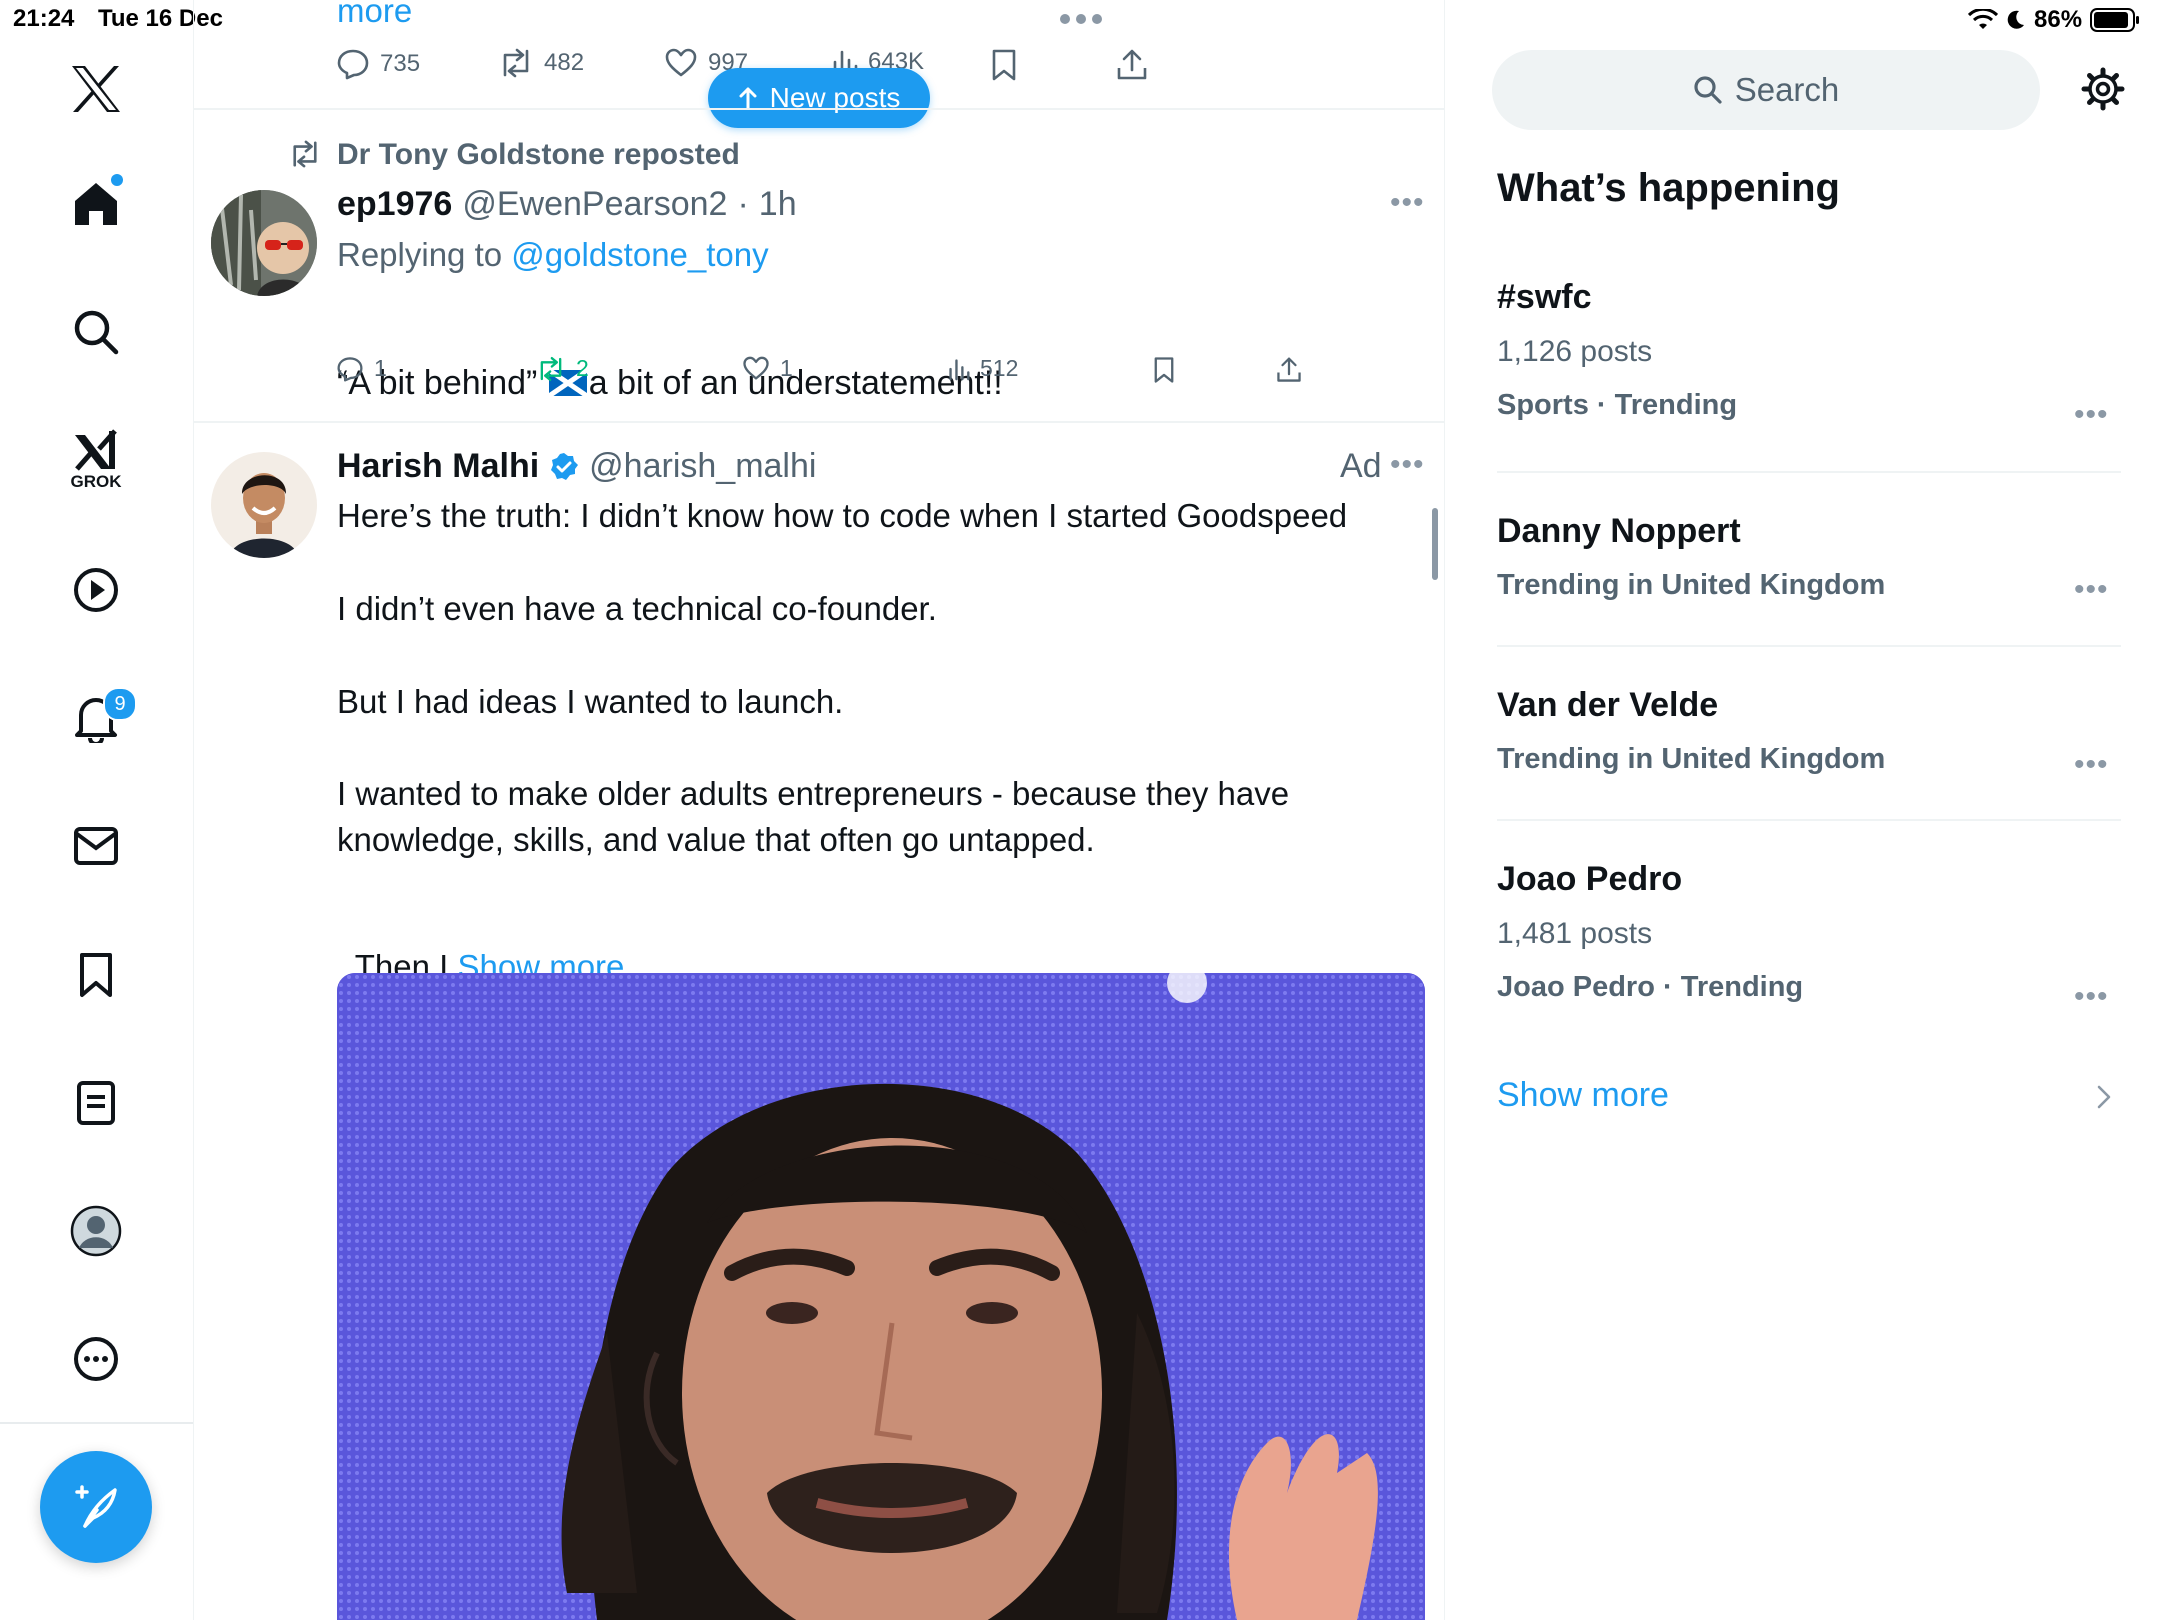 This screenshot has width=2160, height=1620. Describe the element at coordinates (1807, 557) in the screenshot. I see `trend-item: Danny Noppert Trending in United Kingdom` at that location.